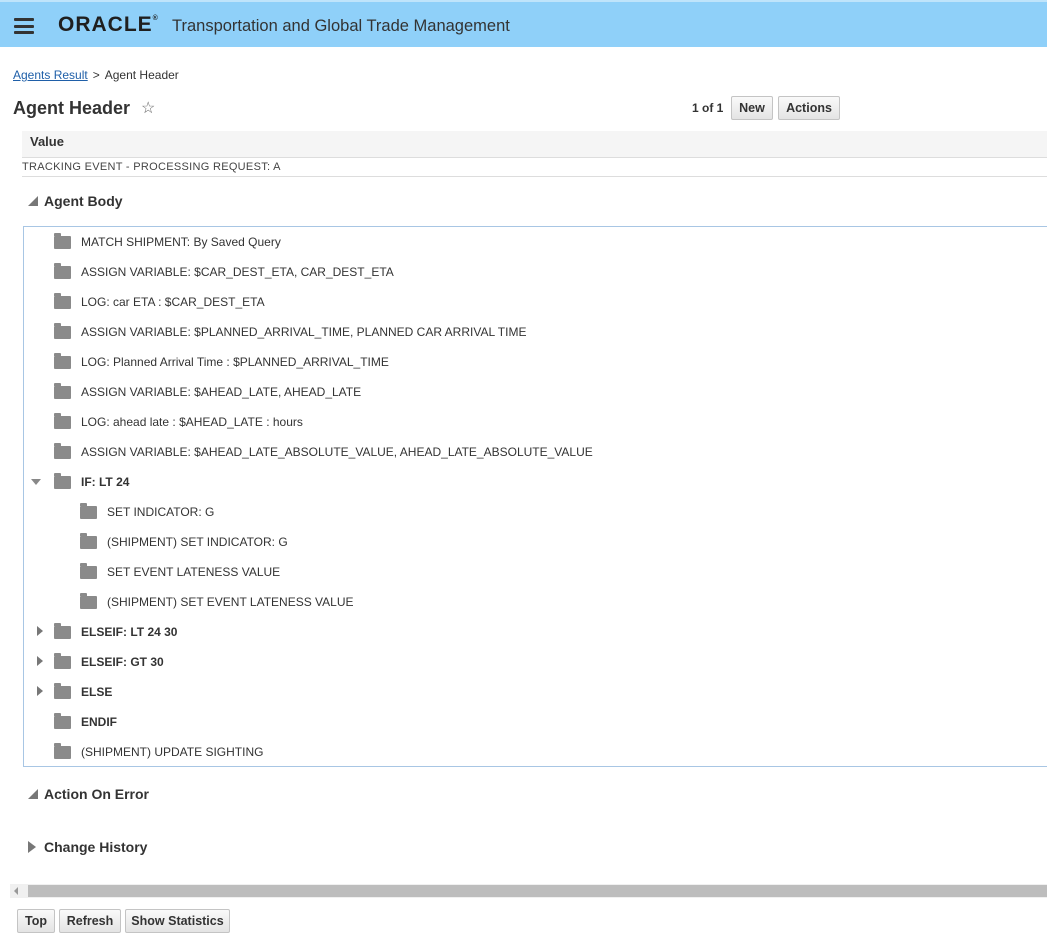 This screenshot has height=939, width=1047. Describe the element at coordinates (90, 921) in the screenshot. I see `refresh-button: Refresh` at that location.